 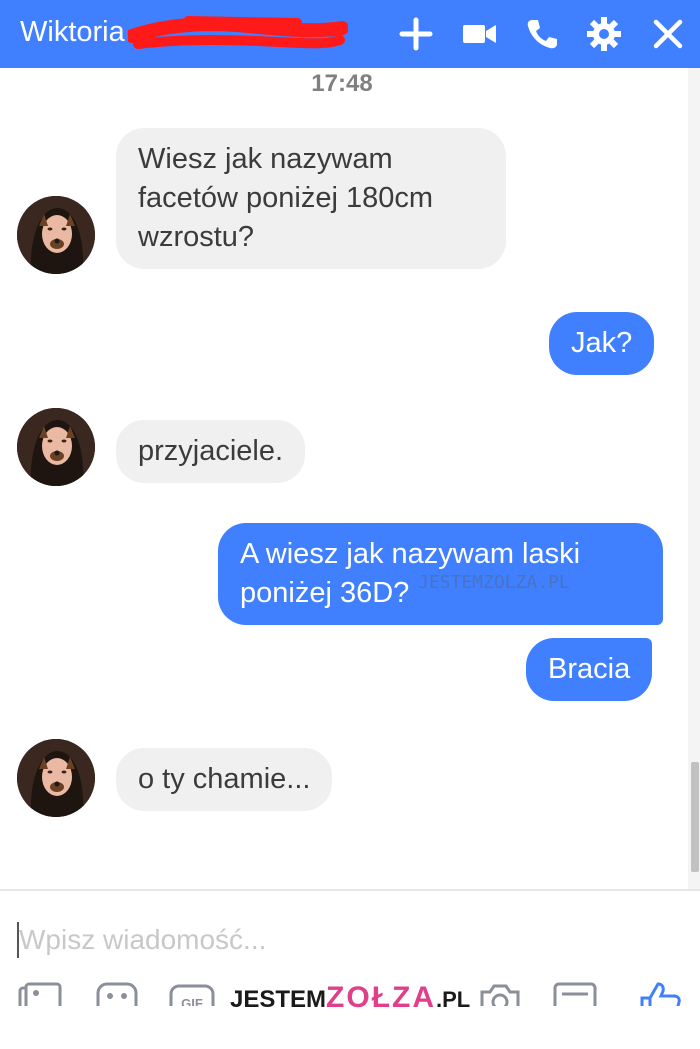 I want to click on gif-icon: GIF, so click(x=192, y=993).